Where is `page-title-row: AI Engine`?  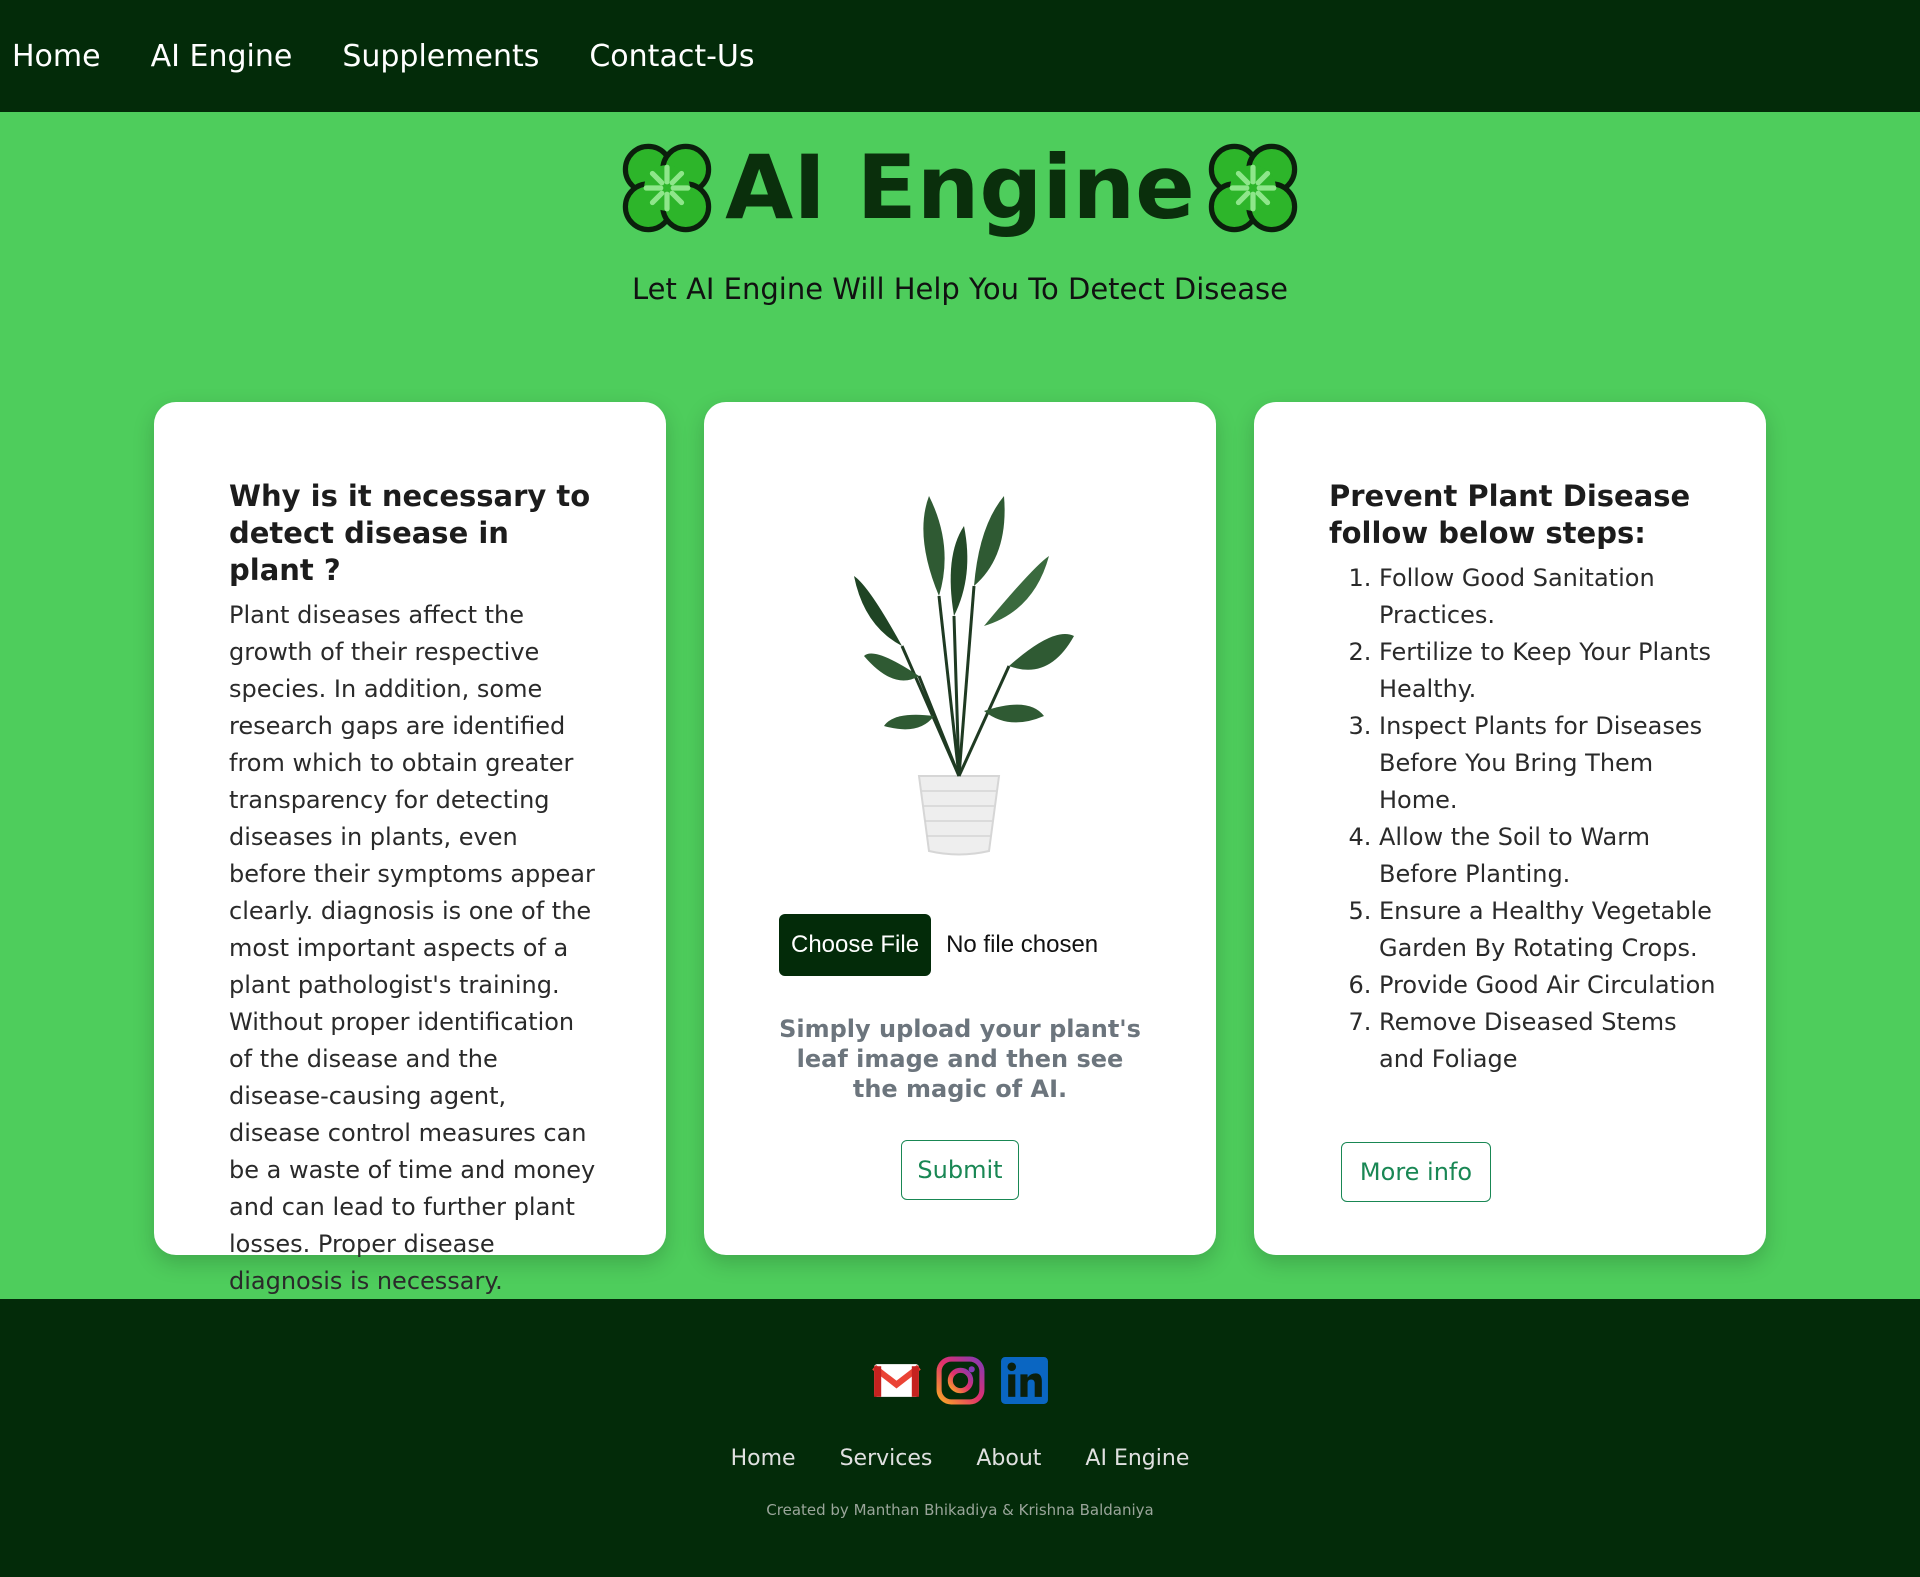
page-title-row: AI Engine is located at coordinates (960, 188).